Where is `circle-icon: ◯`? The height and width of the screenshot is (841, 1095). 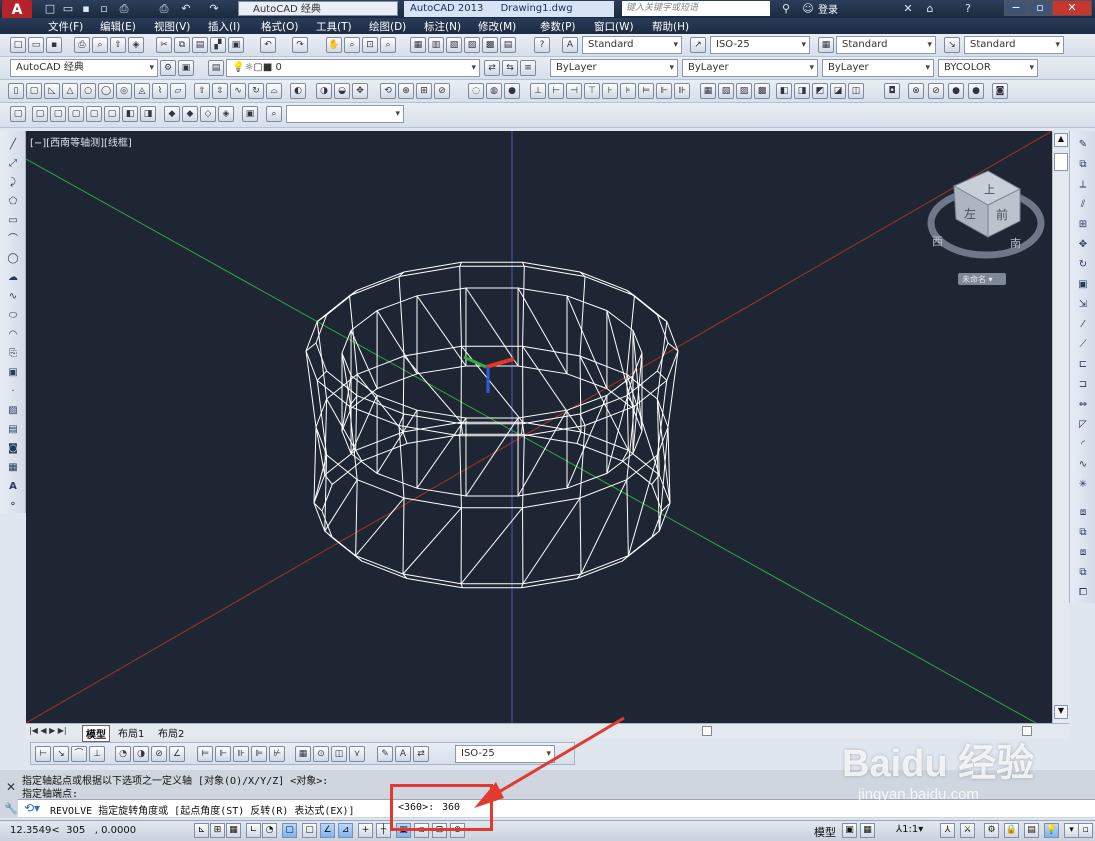
circle-icon: ◯ is located at coordinates (13, 259).